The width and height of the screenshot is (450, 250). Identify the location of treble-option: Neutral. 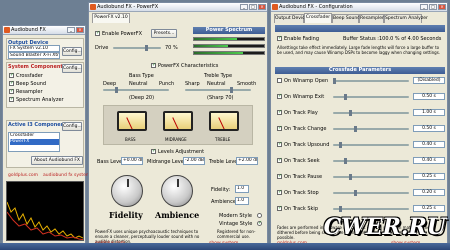
(216, 84).